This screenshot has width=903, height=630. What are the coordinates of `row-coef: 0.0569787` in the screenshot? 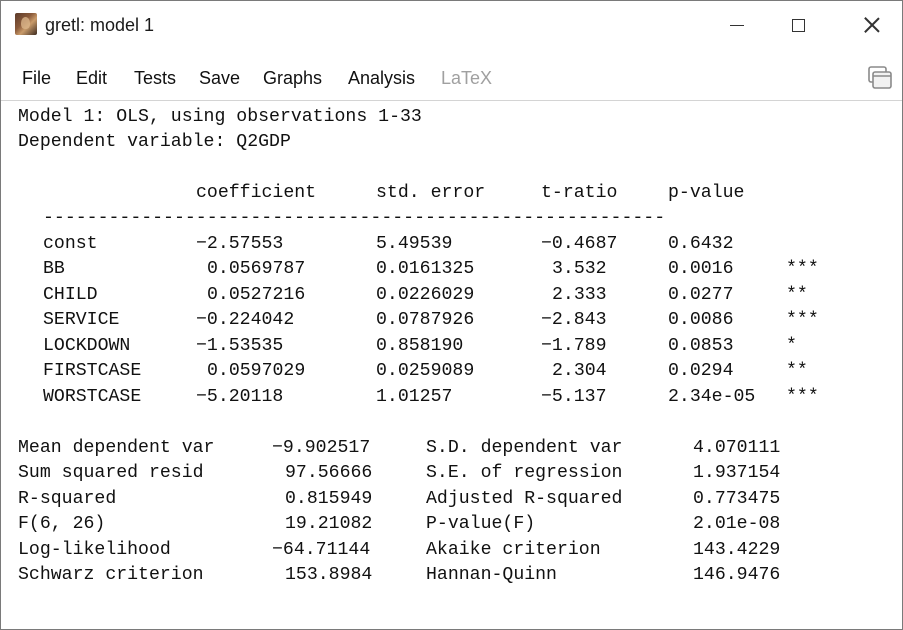 It's located at (256, 269).